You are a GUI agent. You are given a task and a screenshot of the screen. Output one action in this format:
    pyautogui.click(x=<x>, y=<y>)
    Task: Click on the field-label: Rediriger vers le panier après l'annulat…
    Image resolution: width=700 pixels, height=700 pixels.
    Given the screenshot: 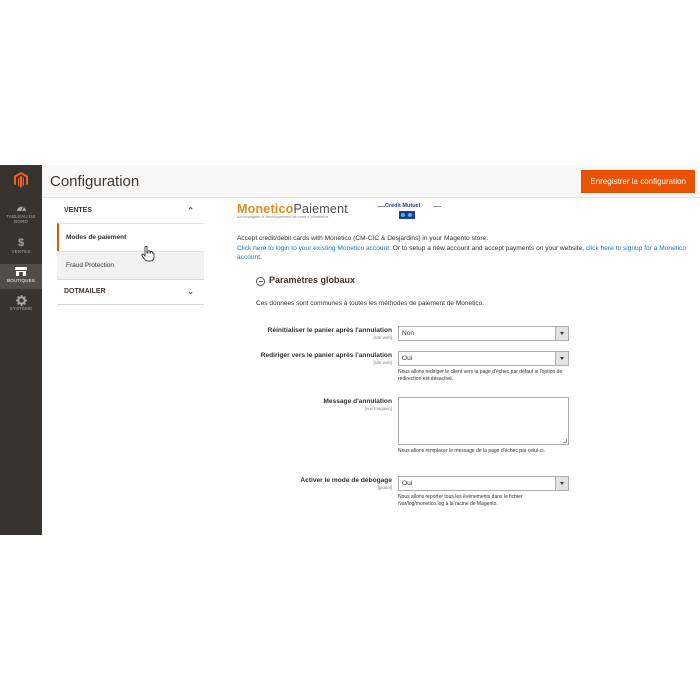 What is the action you would take?
    pyautogui.click(x=326, y=355)
    